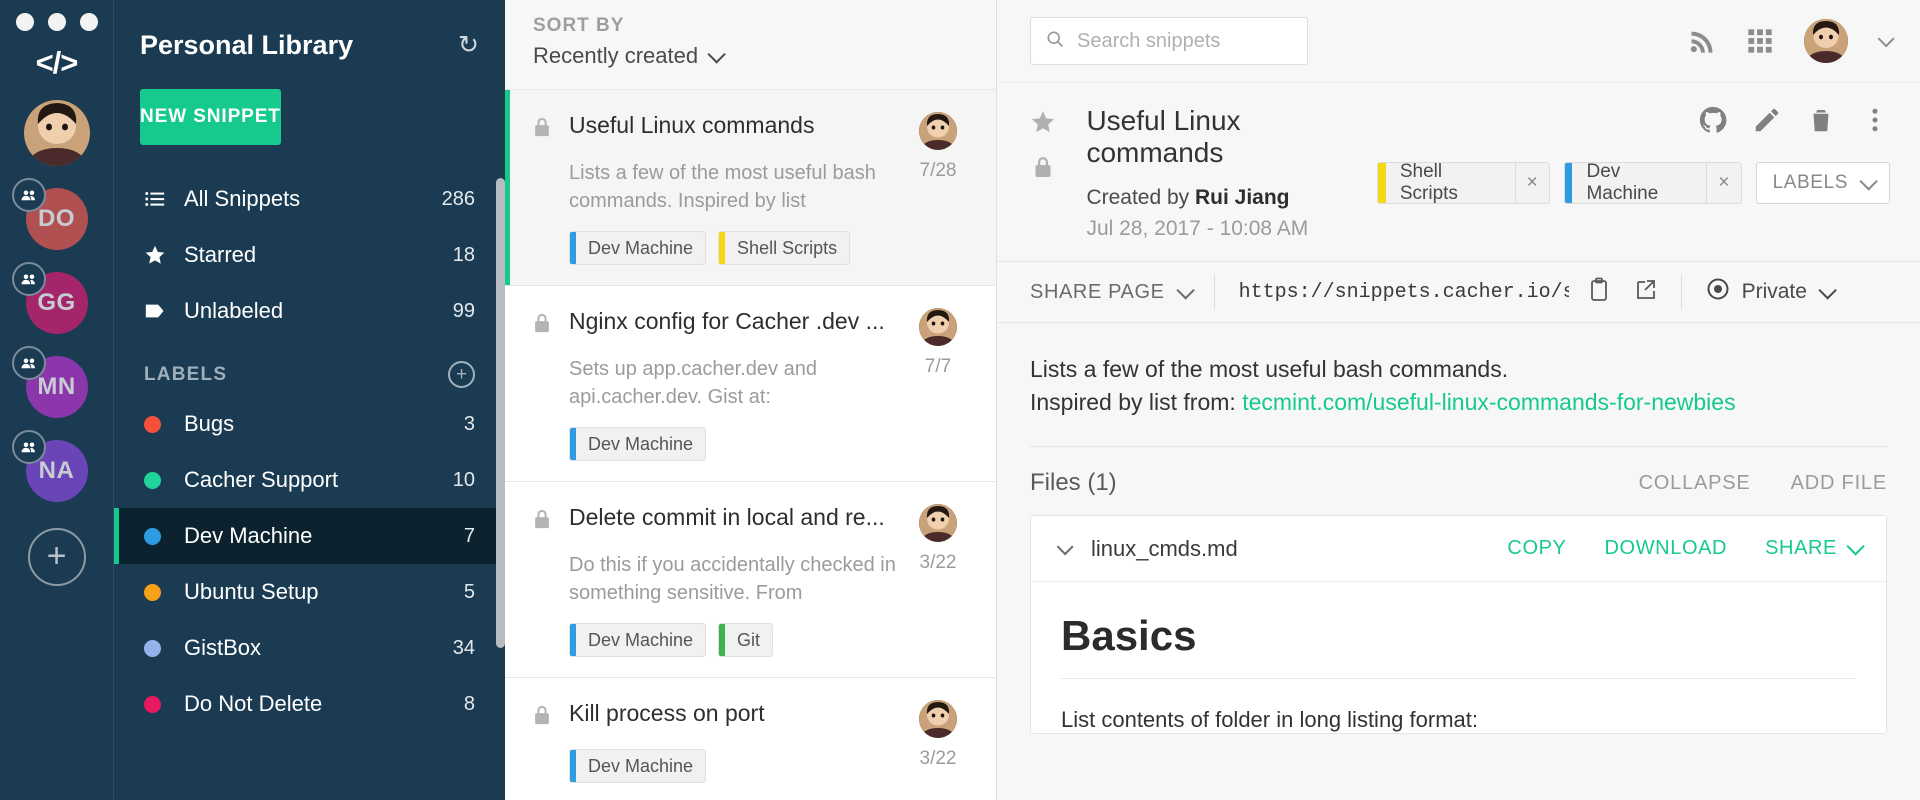  Describe the element at coordinates (1536, 548) in the screenshot. I see `copy-button: COPY` at that location.